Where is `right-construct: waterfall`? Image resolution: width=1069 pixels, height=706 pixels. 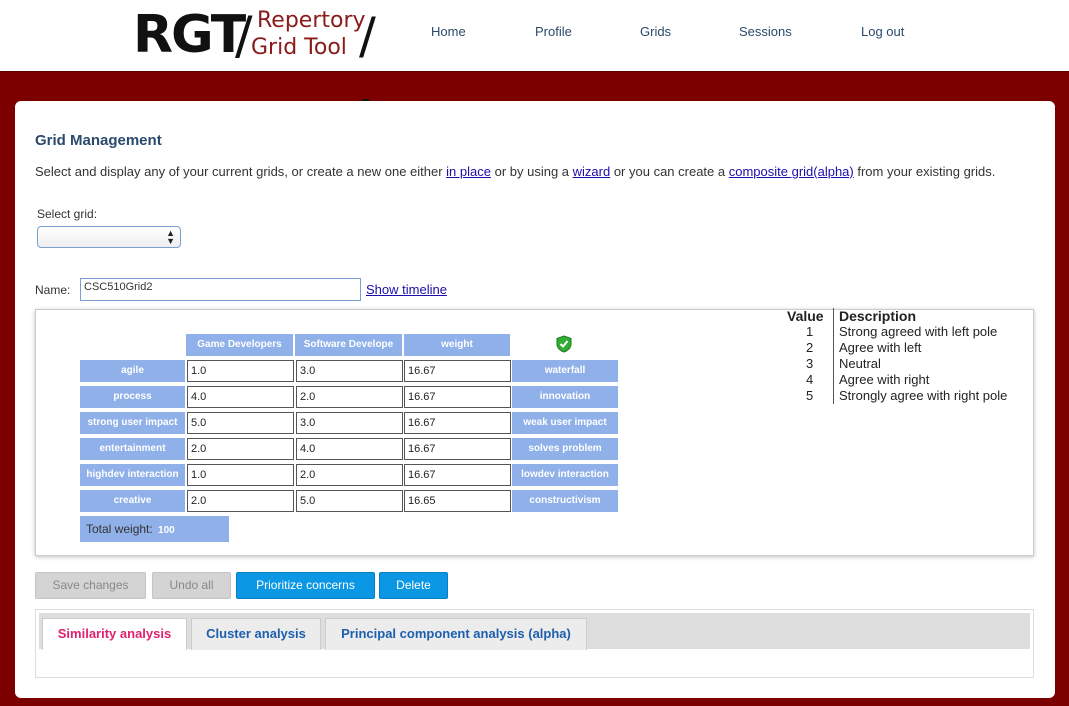
right-construct: waterfall is located at coordinates (565, 371).